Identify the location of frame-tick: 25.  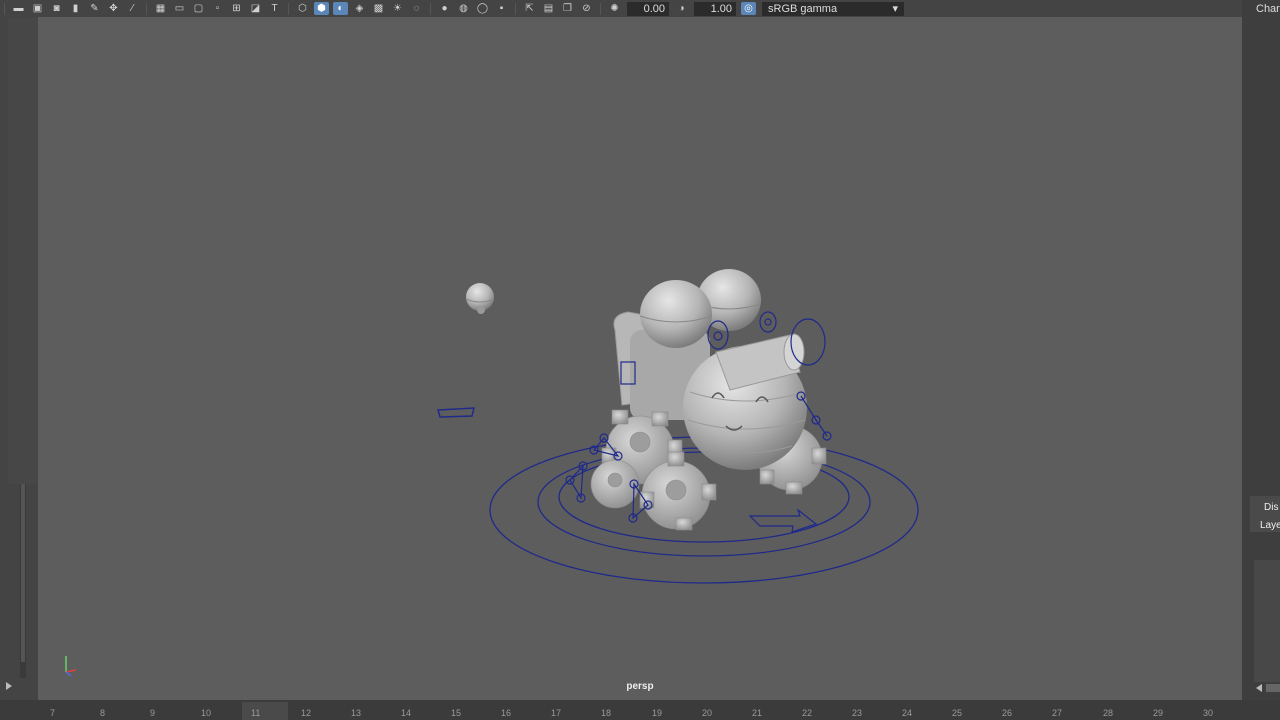
(957, 713).